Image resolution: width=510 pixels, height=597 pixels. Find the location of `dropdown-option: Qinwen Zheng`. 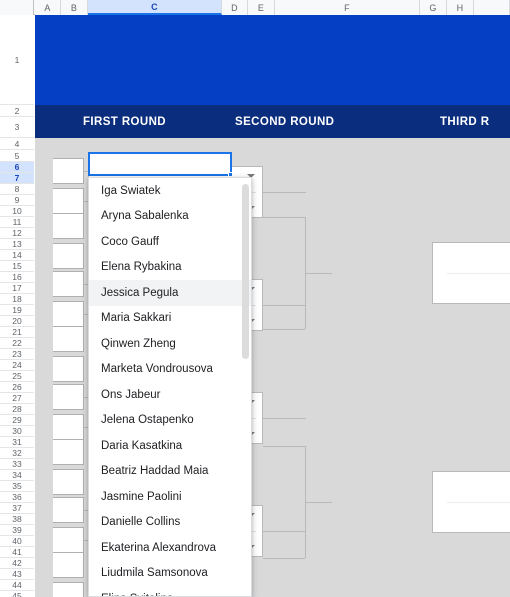

dropdown-option: Qinwen Zheng is located at coordinates (170, 344).